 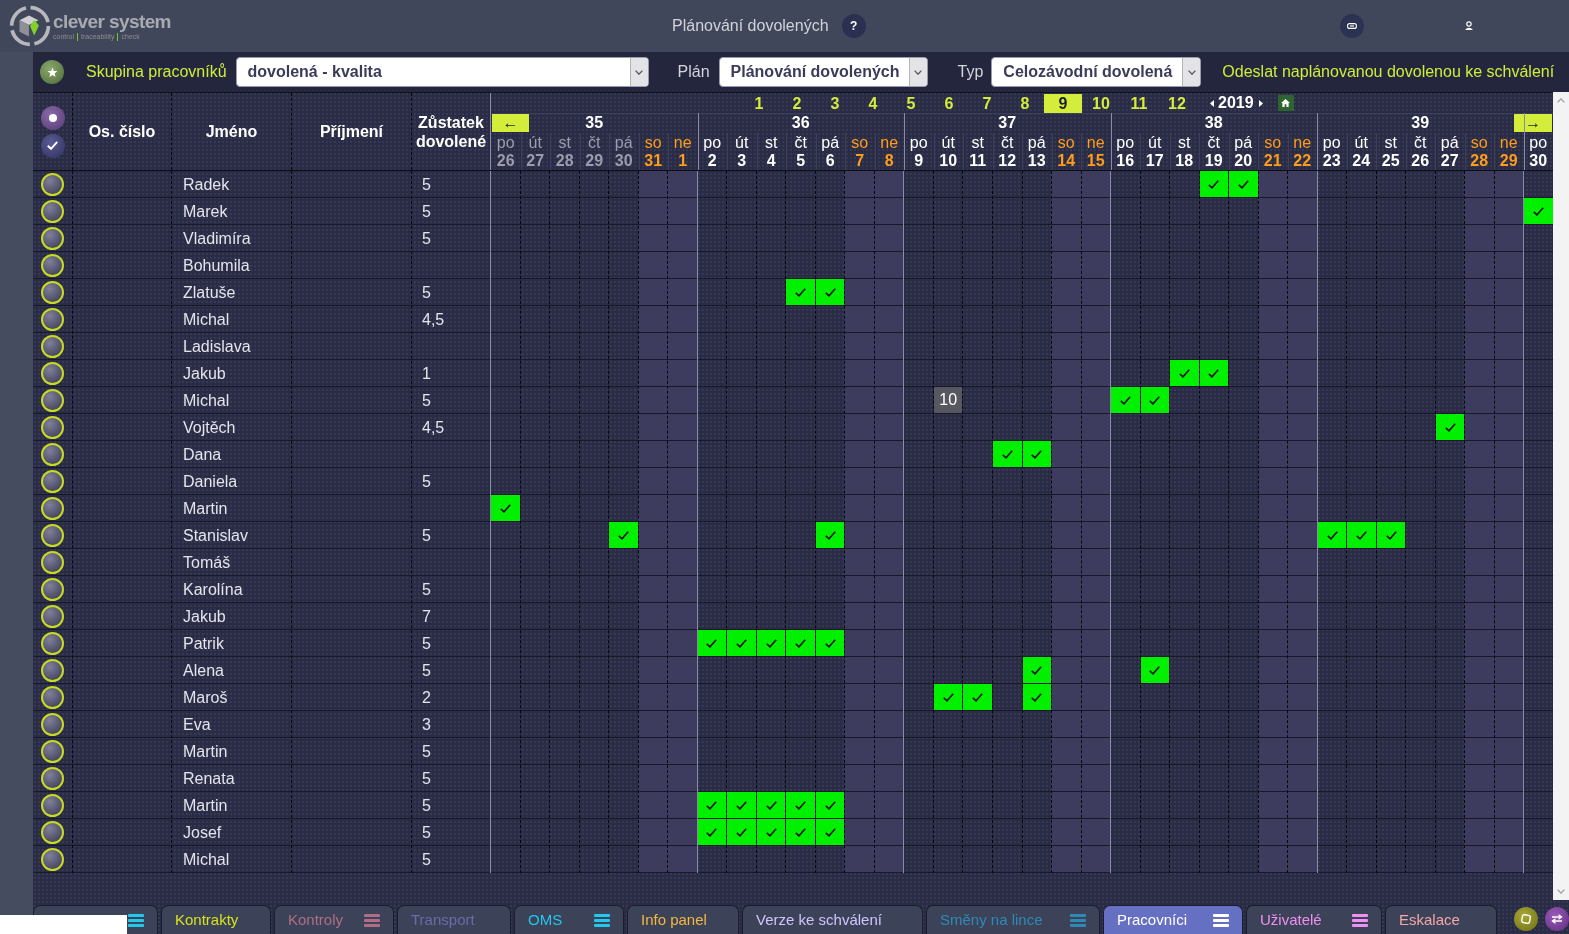 What do you see at coordinates (1441, 919) in the screenshot?
I see `nav-tab: Eskalace` at bounding box center [1441, 919].